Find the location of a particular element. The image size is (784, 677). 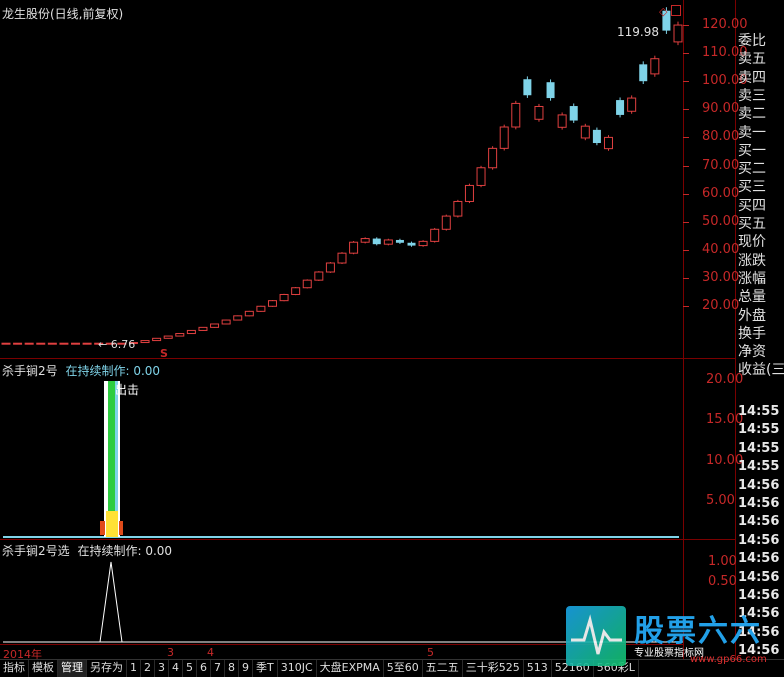

tab-17: 五二五 is located at coordinates (443, 668).